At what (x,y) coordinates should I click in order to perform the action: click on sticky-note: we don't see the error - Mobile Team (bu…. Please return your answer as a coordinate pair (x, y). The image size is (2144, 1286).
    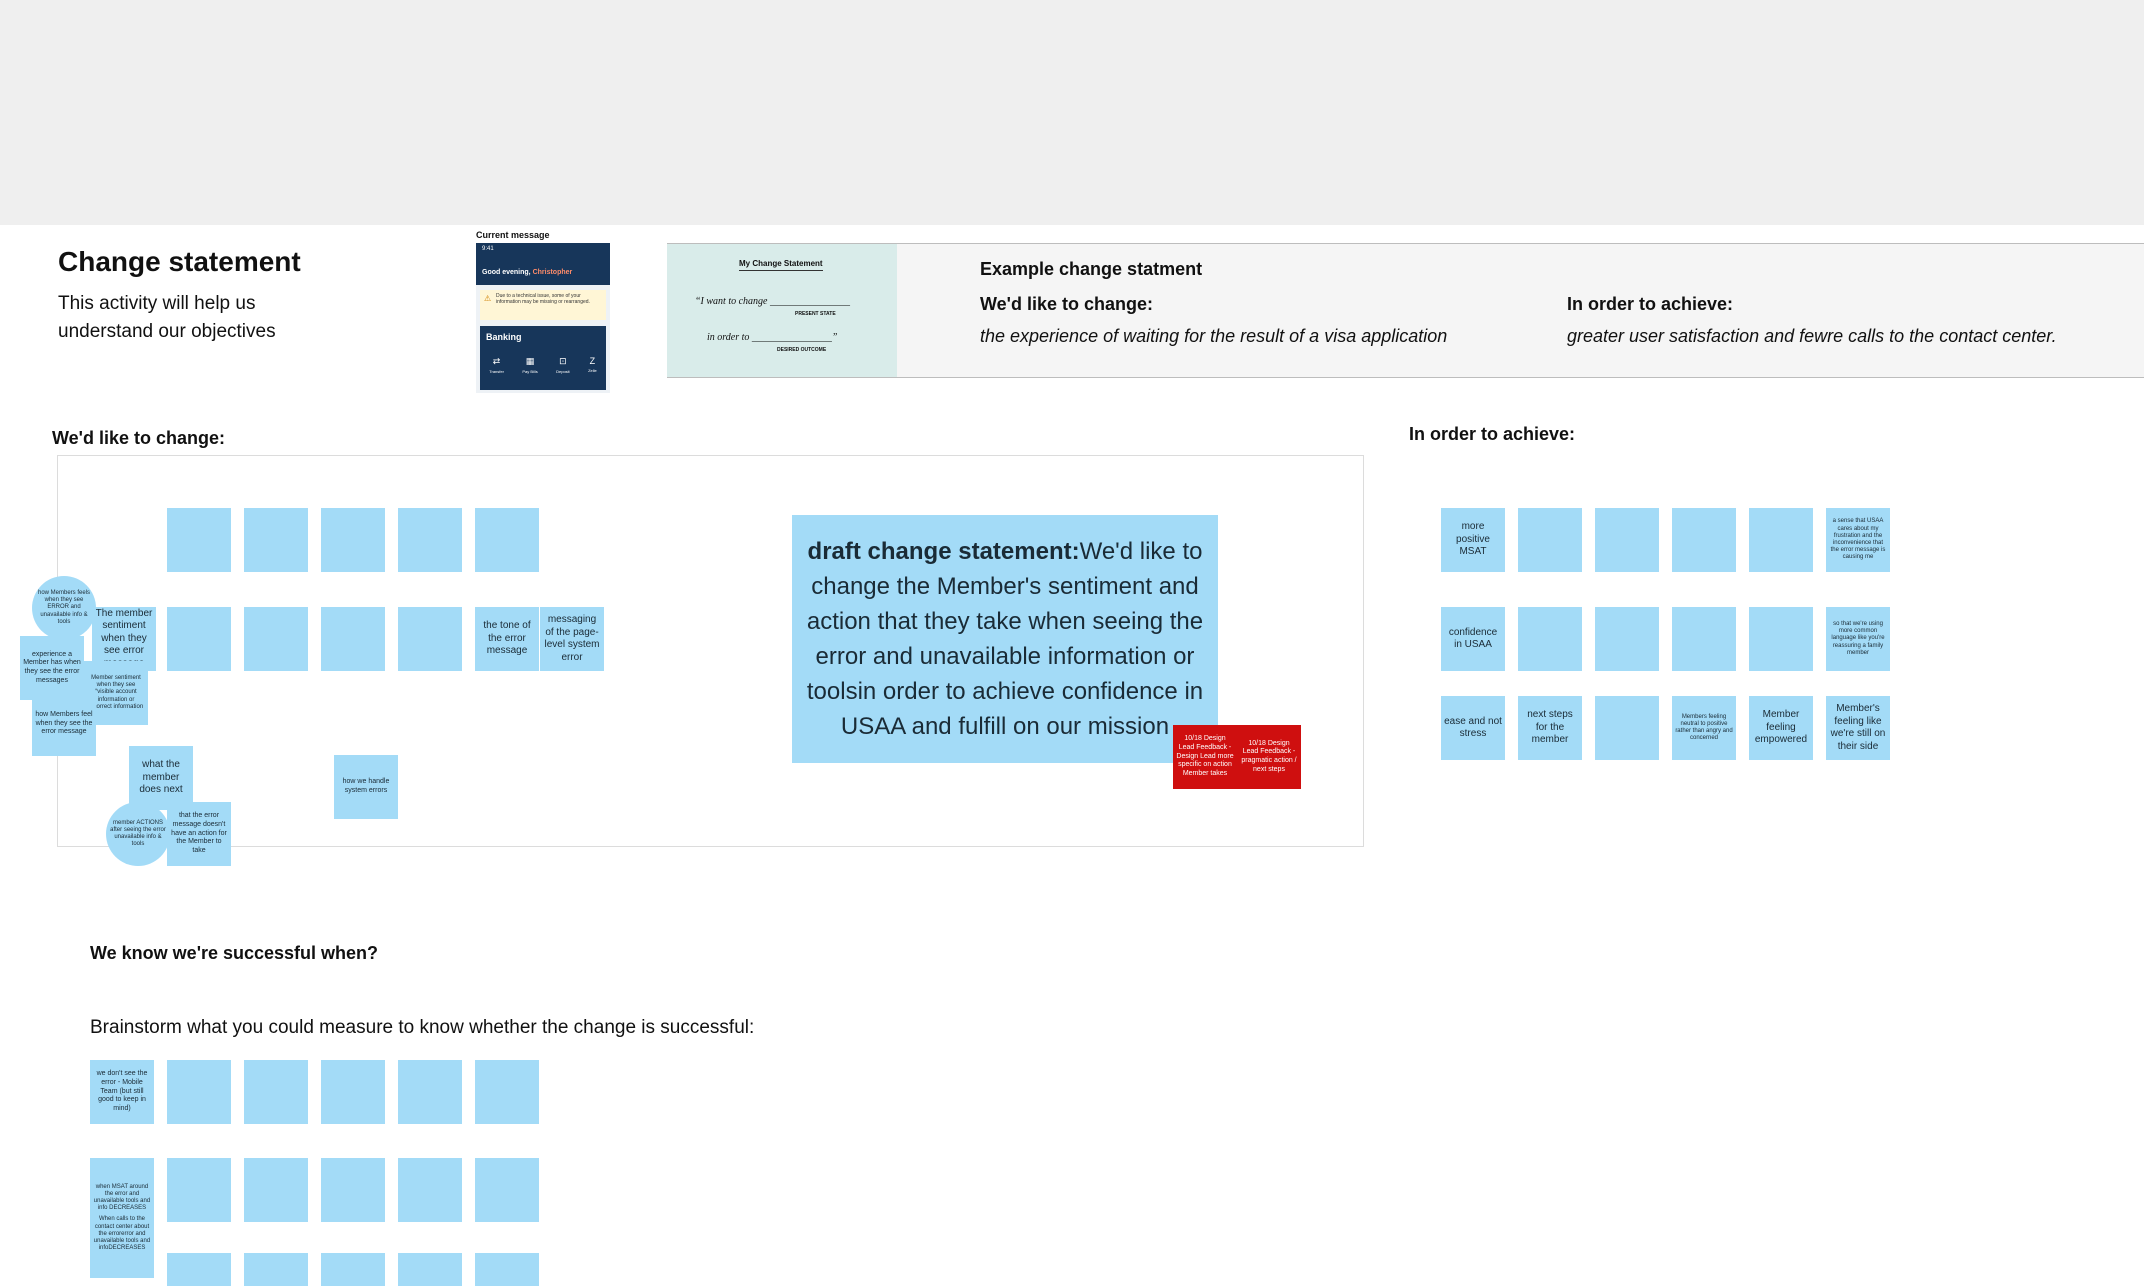
    Looking at the image, I should click on (122, 1092).